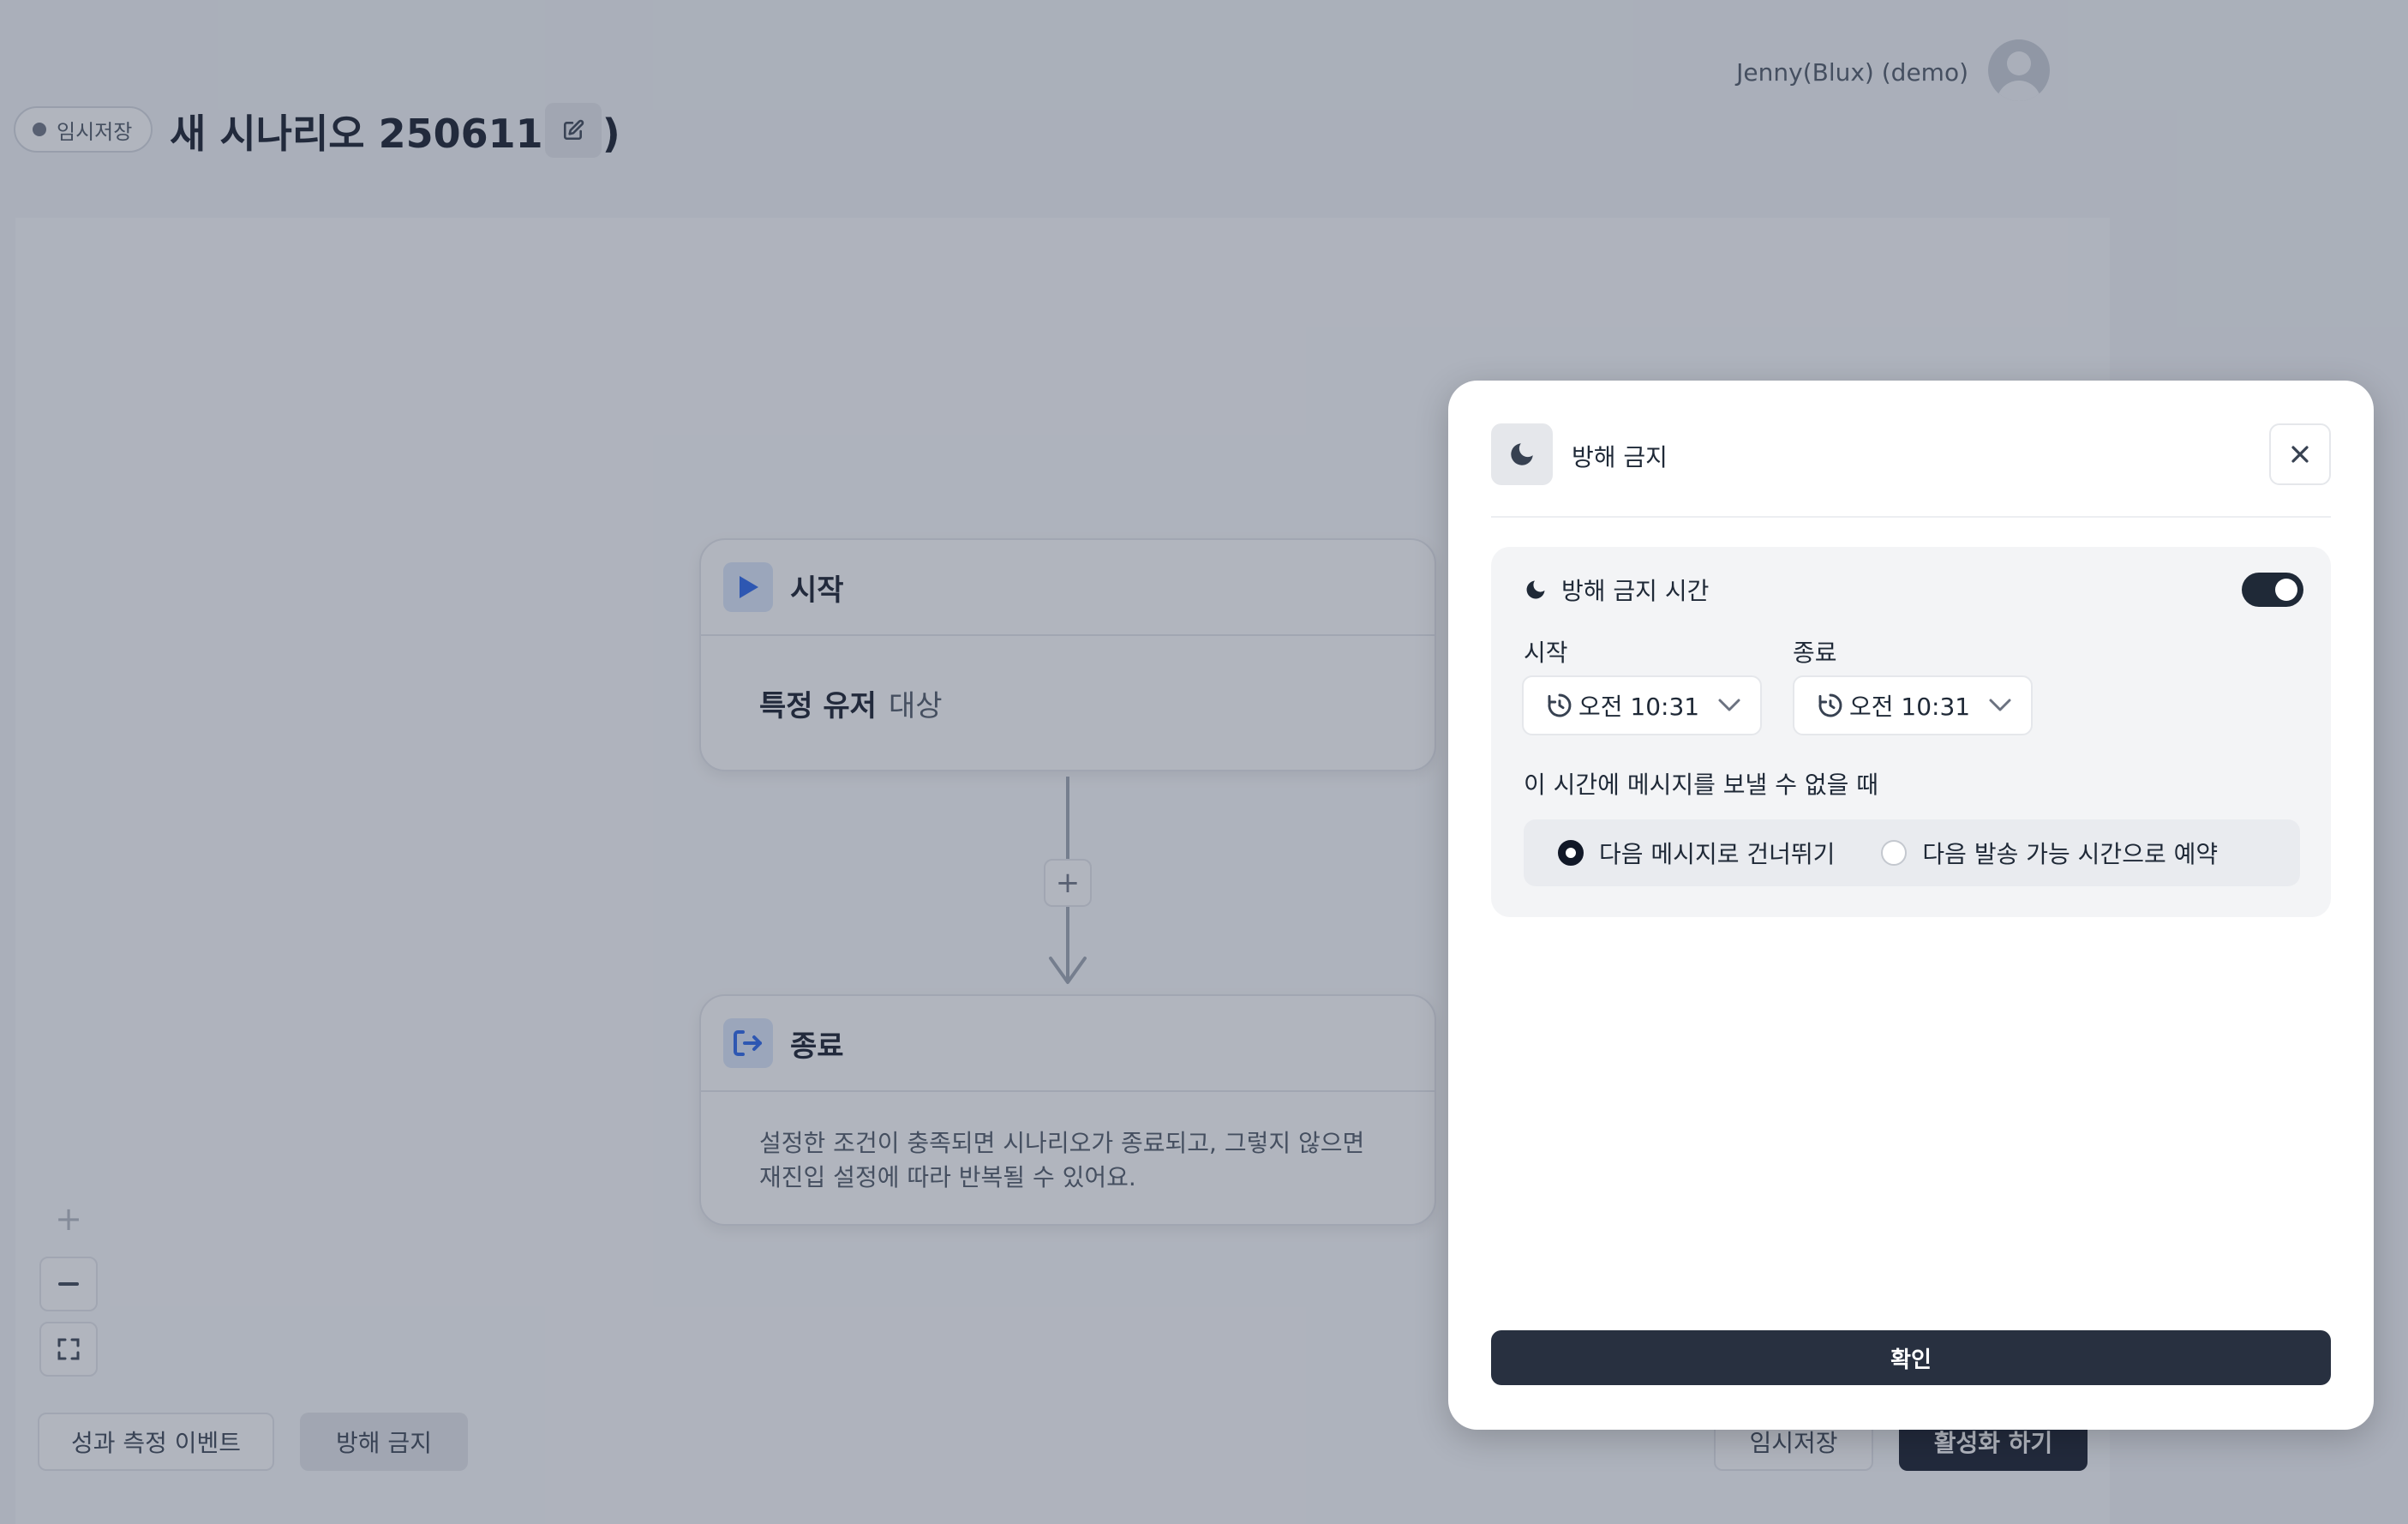 This screenshot has height=1524, width=2408. I want to click on radio-option-label: 다음 발송 가능 시간으로 예약, so click(2070, 854).